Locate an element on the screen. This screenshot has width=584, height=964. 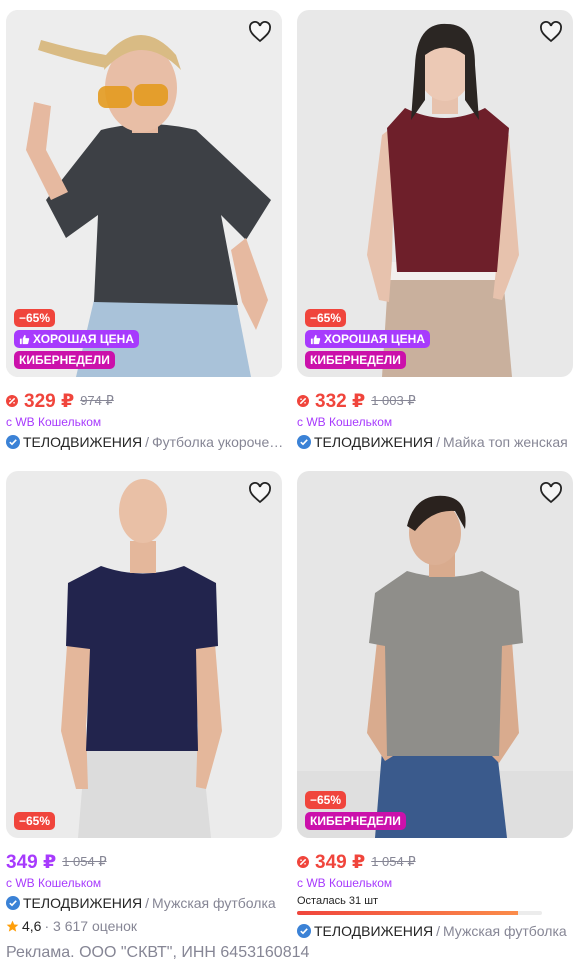
current-price: 329 ₽ is located at coordinates (49, 401).